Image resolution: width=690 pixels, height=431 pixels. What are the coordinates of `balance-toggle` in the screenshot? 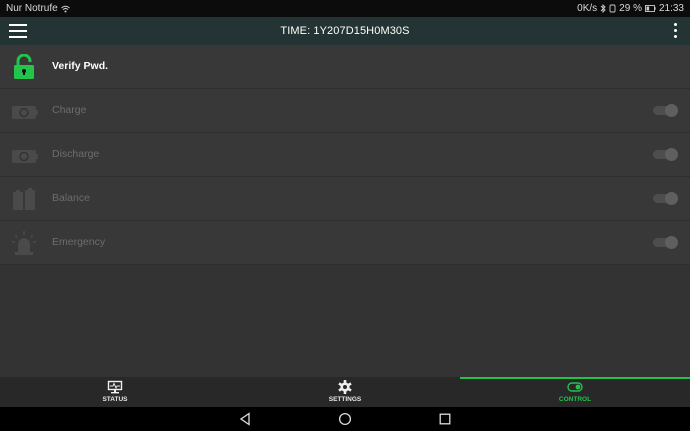 It's located at (664, 198).